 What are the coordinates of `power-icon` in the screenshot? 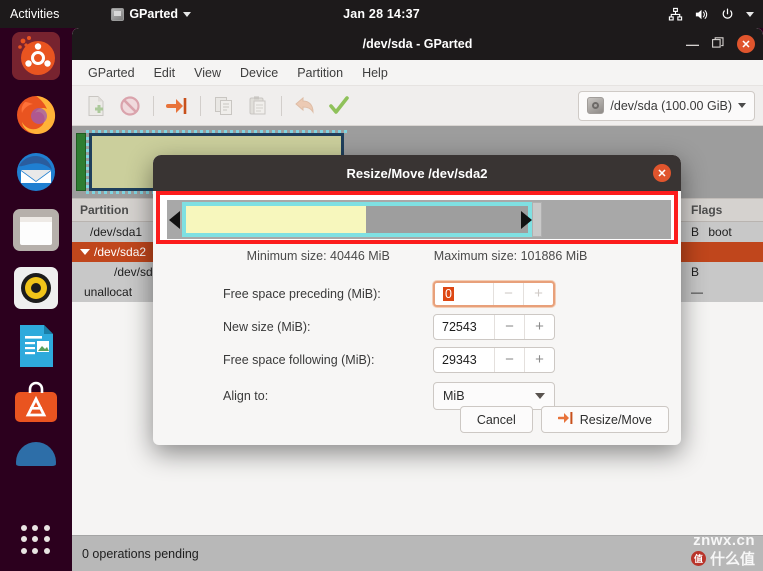 It's located at (727, 14).